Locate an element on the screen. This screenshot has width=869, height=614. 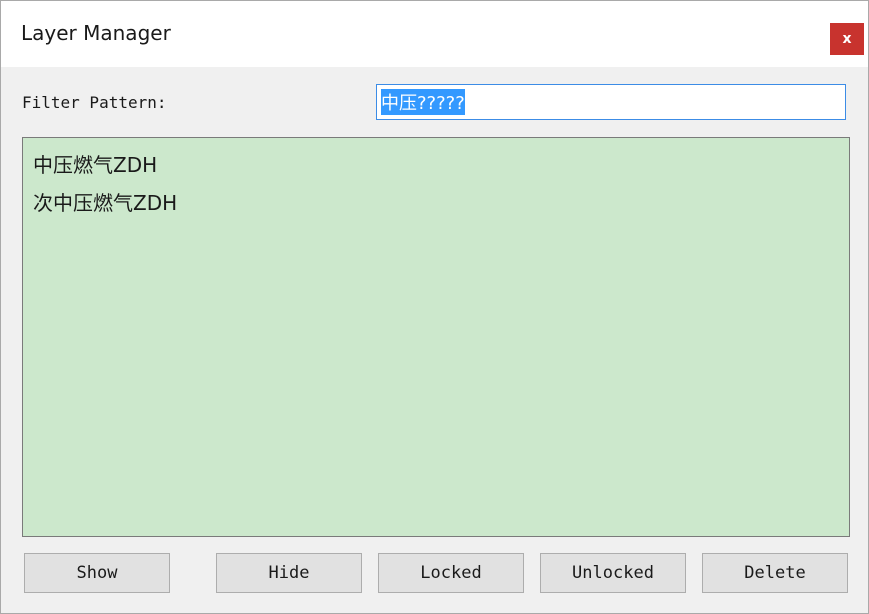
filter-selected-text: 中压????? is located at coordinates (423, 102).